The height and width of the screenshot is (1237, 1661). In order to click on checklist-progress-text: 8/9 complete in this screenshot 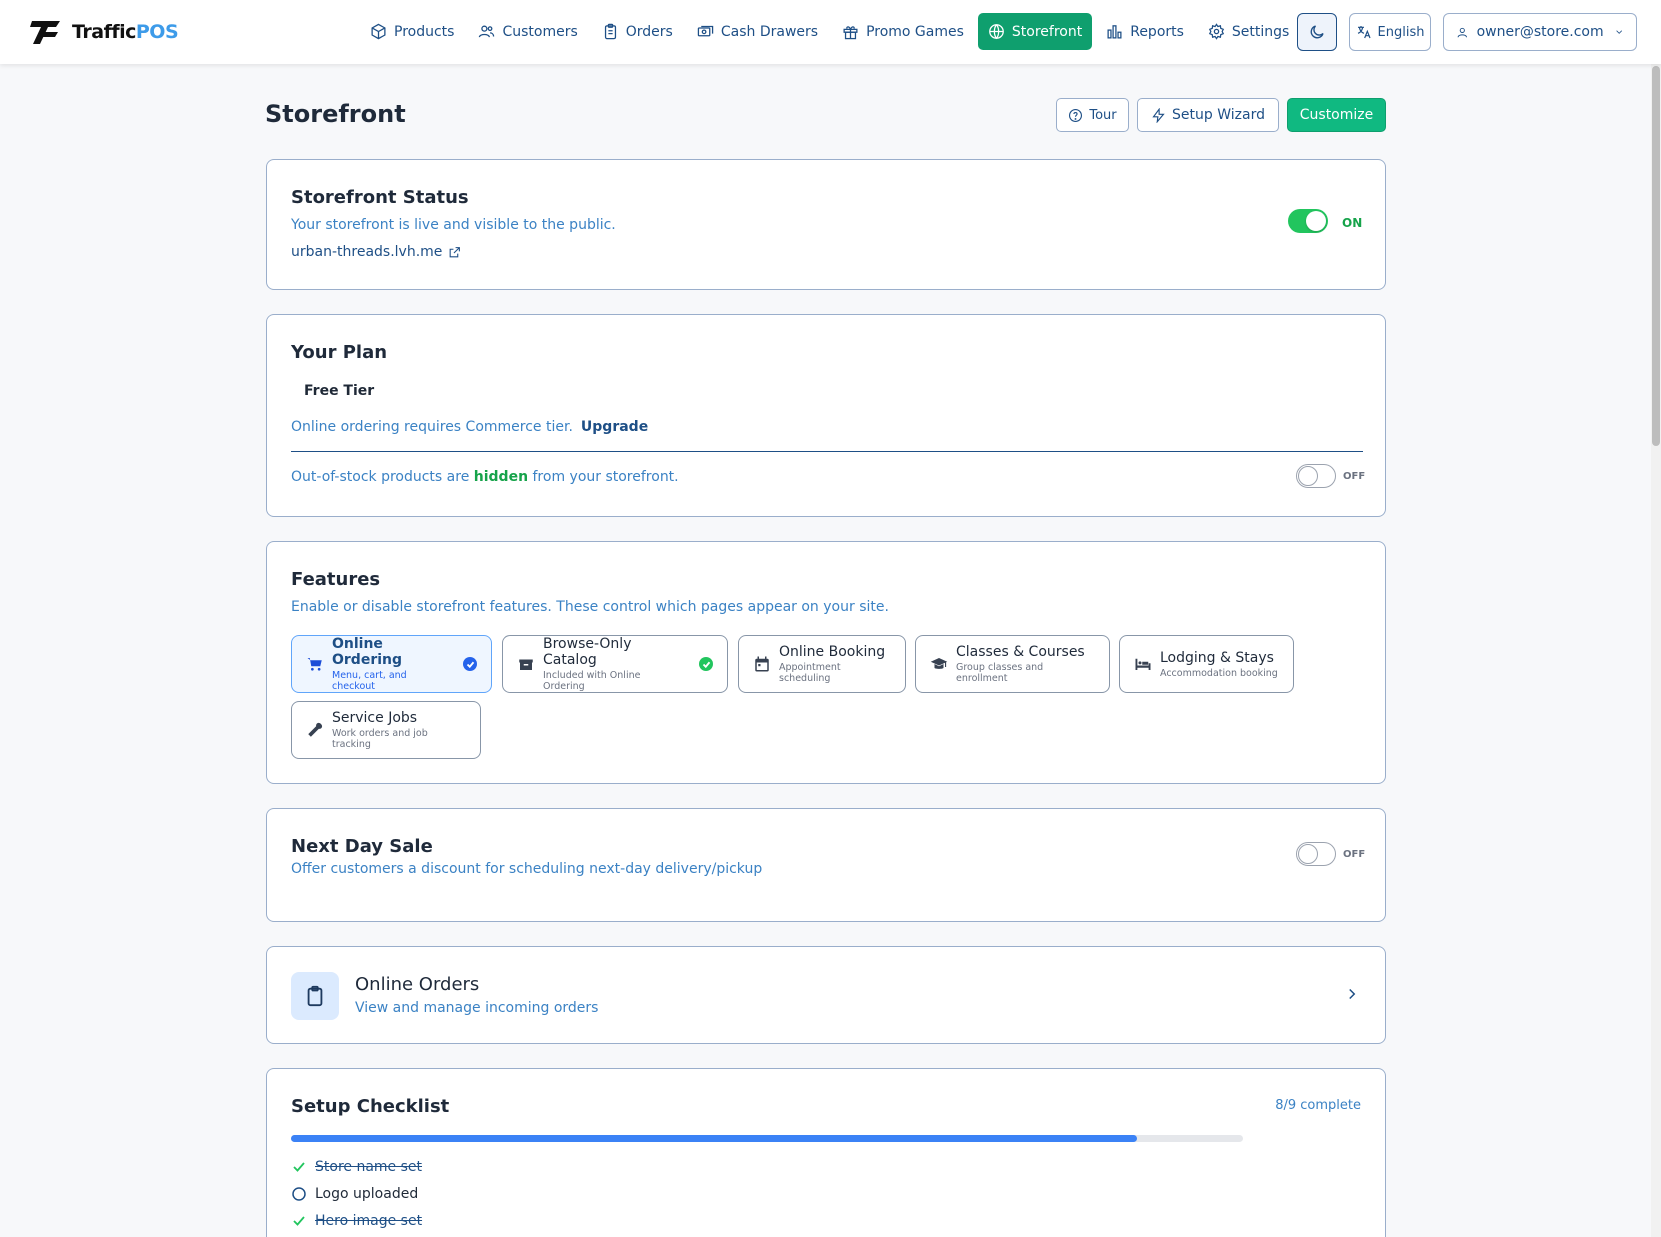, I will do `click(1318, 1105)`.